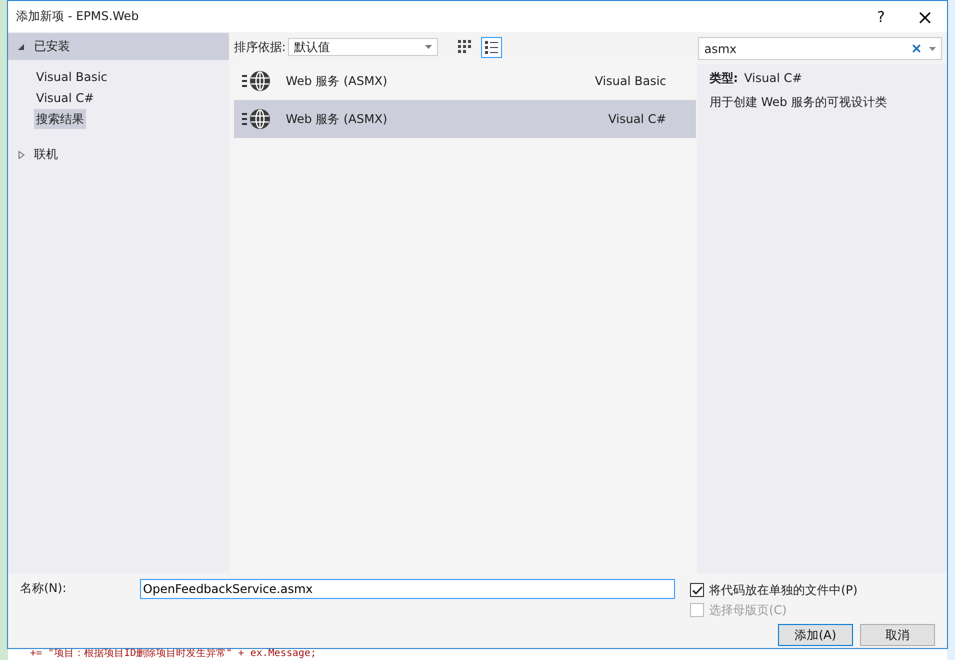 The width and height of the screenshot is (955, 660). Describe the element at coordinates (363, 47) in the screenshot. I see `sort-dropdown: 默认值` at that location.